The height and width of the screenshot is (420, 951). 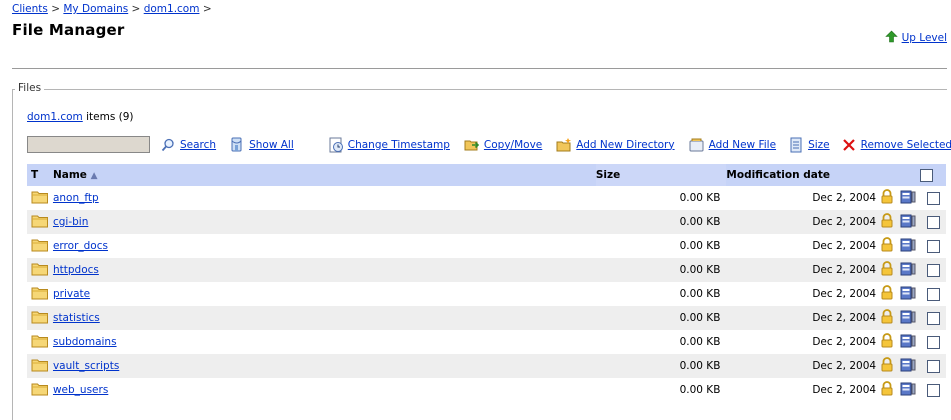 I want to click on file-modified-date: Dec 2, 2004, so click(x=803, y=270).